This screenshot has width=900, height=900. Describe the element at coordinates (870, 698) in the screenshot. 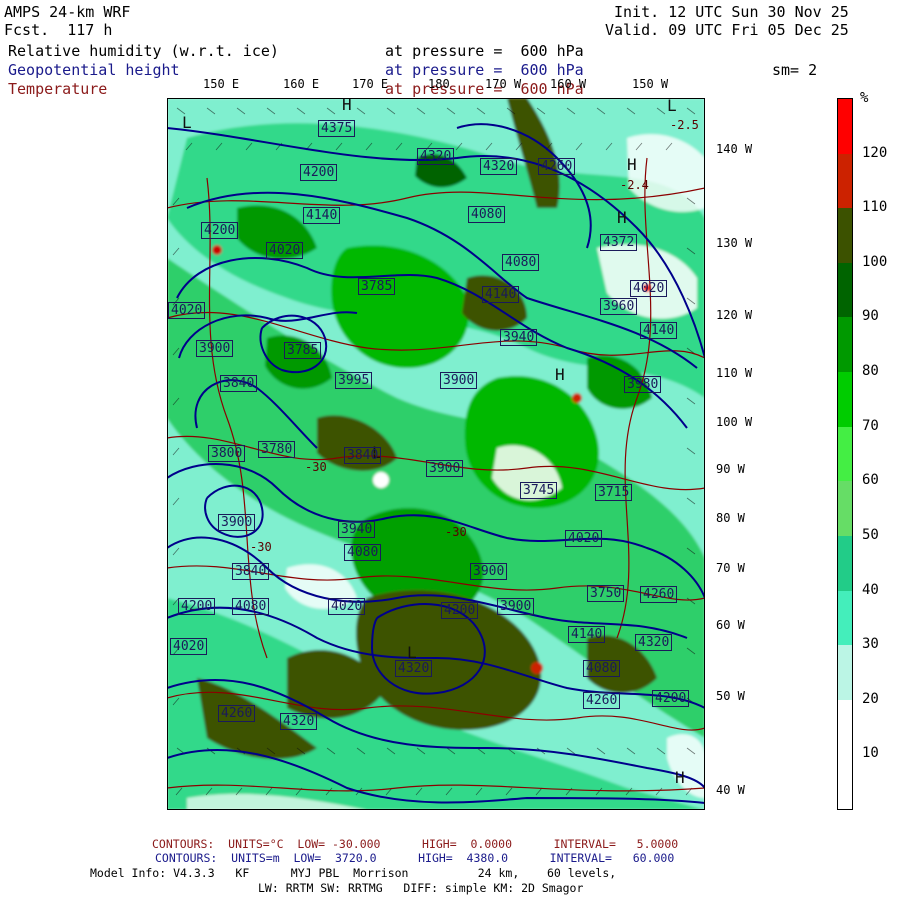

I see `colorbar-label: 20` at that location.